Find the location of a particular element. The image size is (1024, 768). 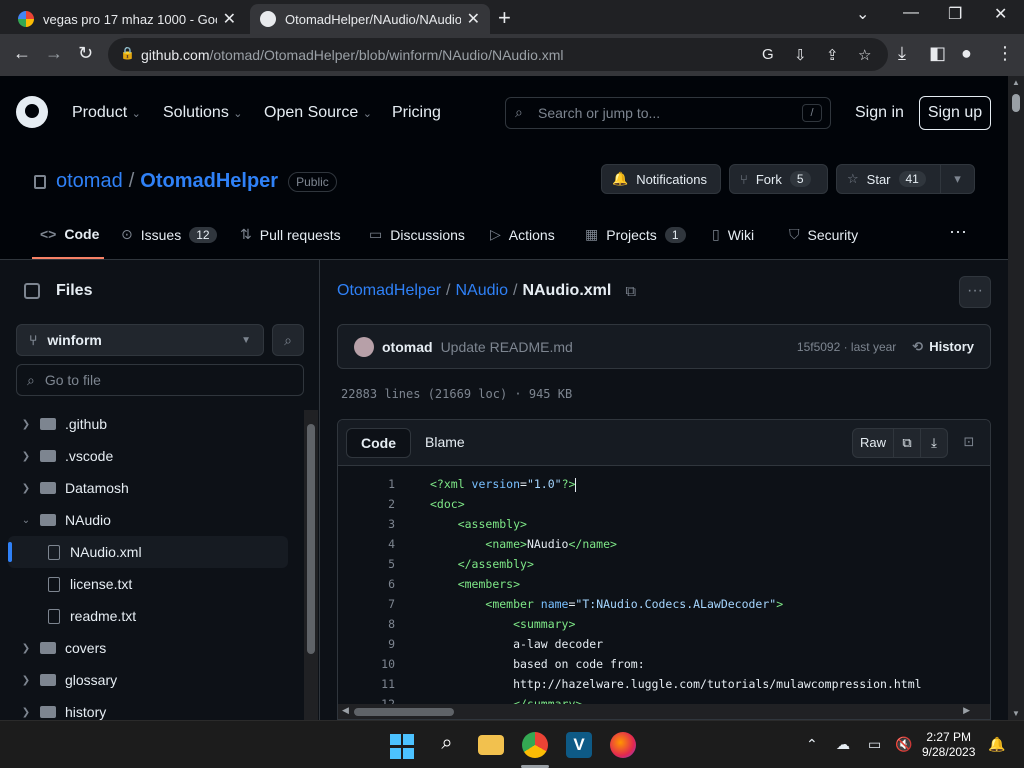

tree-item-license-txt: license.txt is located at coordinates (150, 584).